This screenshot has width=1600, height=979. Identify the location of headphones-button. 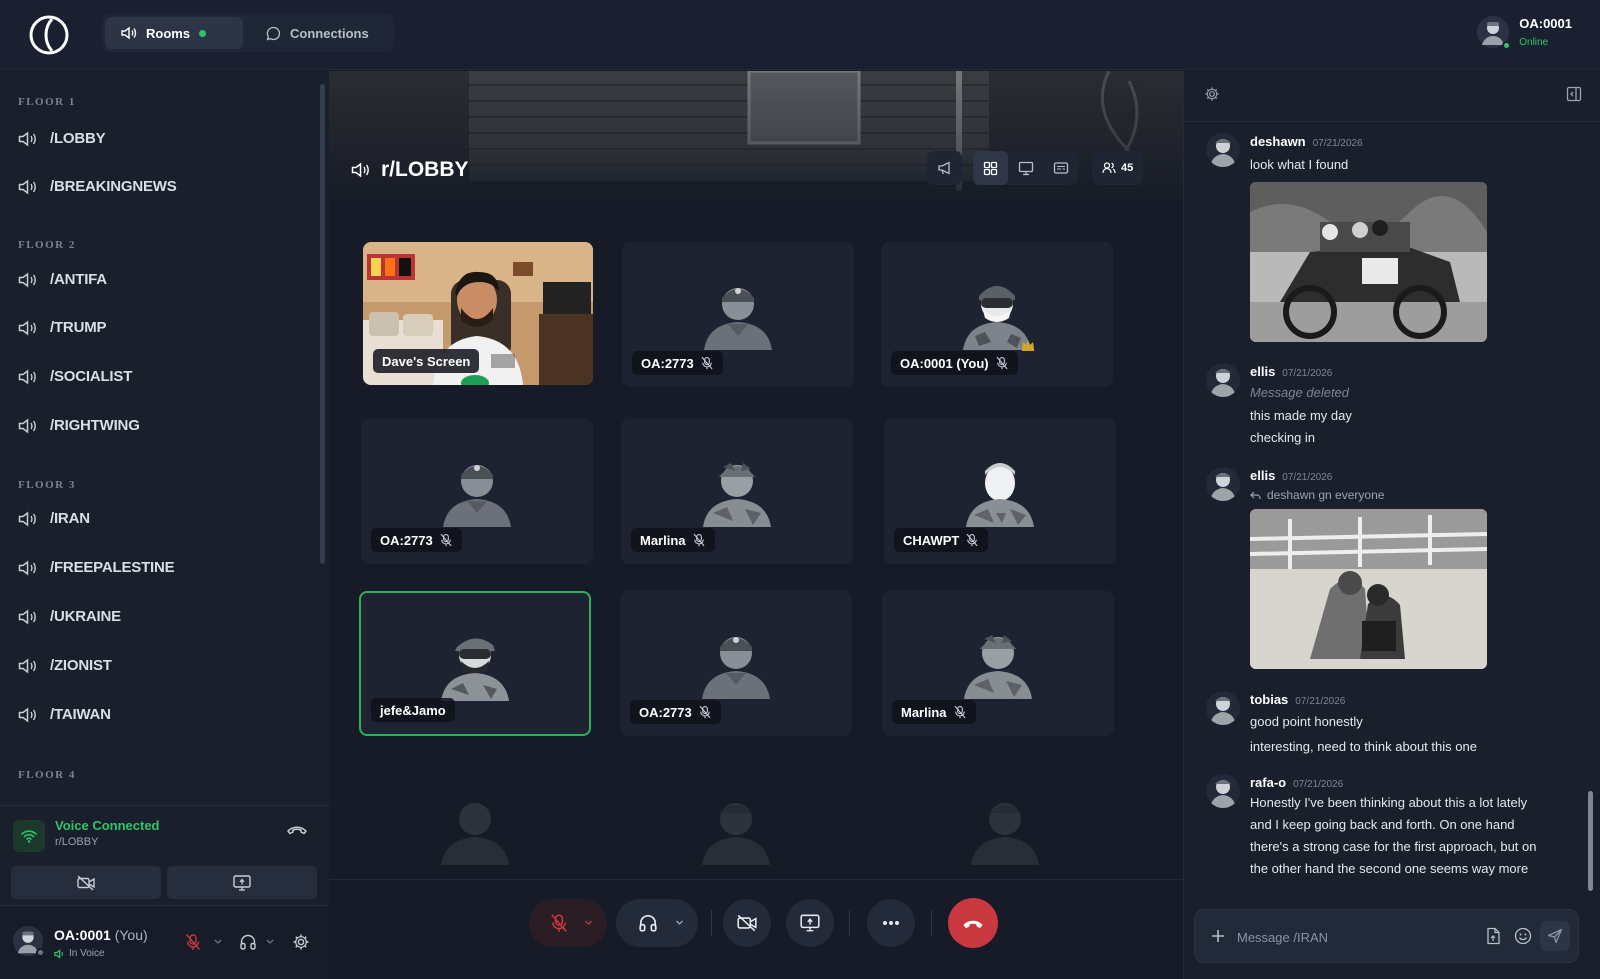
(248, 942).